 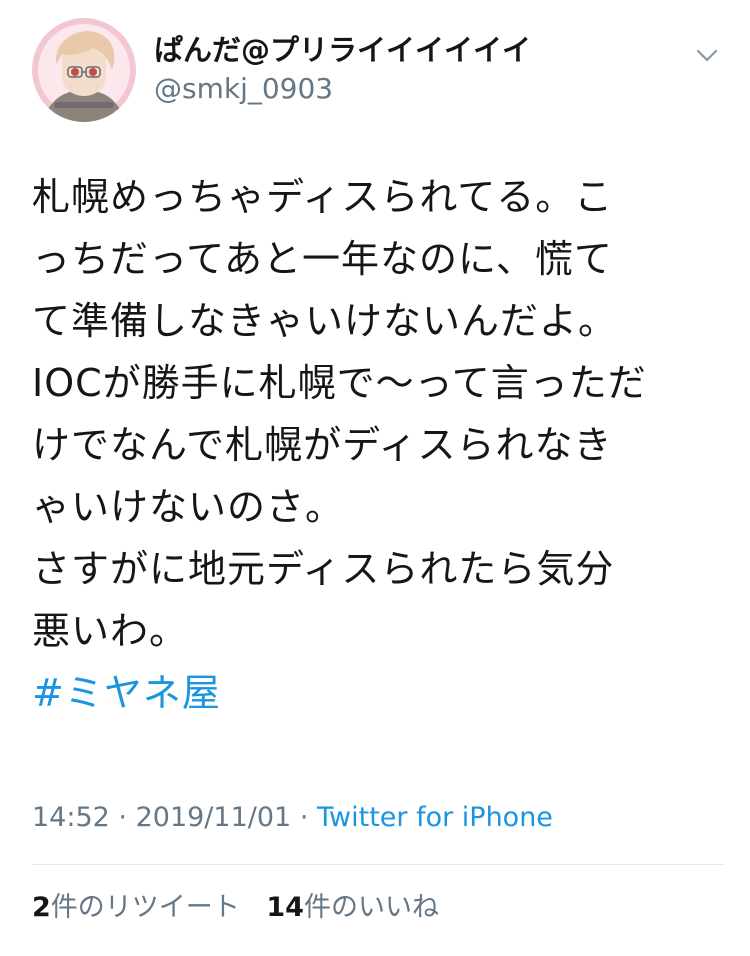 I want to click on hashtag-link: #ミヤネ屋, so click(x=377, y=693).